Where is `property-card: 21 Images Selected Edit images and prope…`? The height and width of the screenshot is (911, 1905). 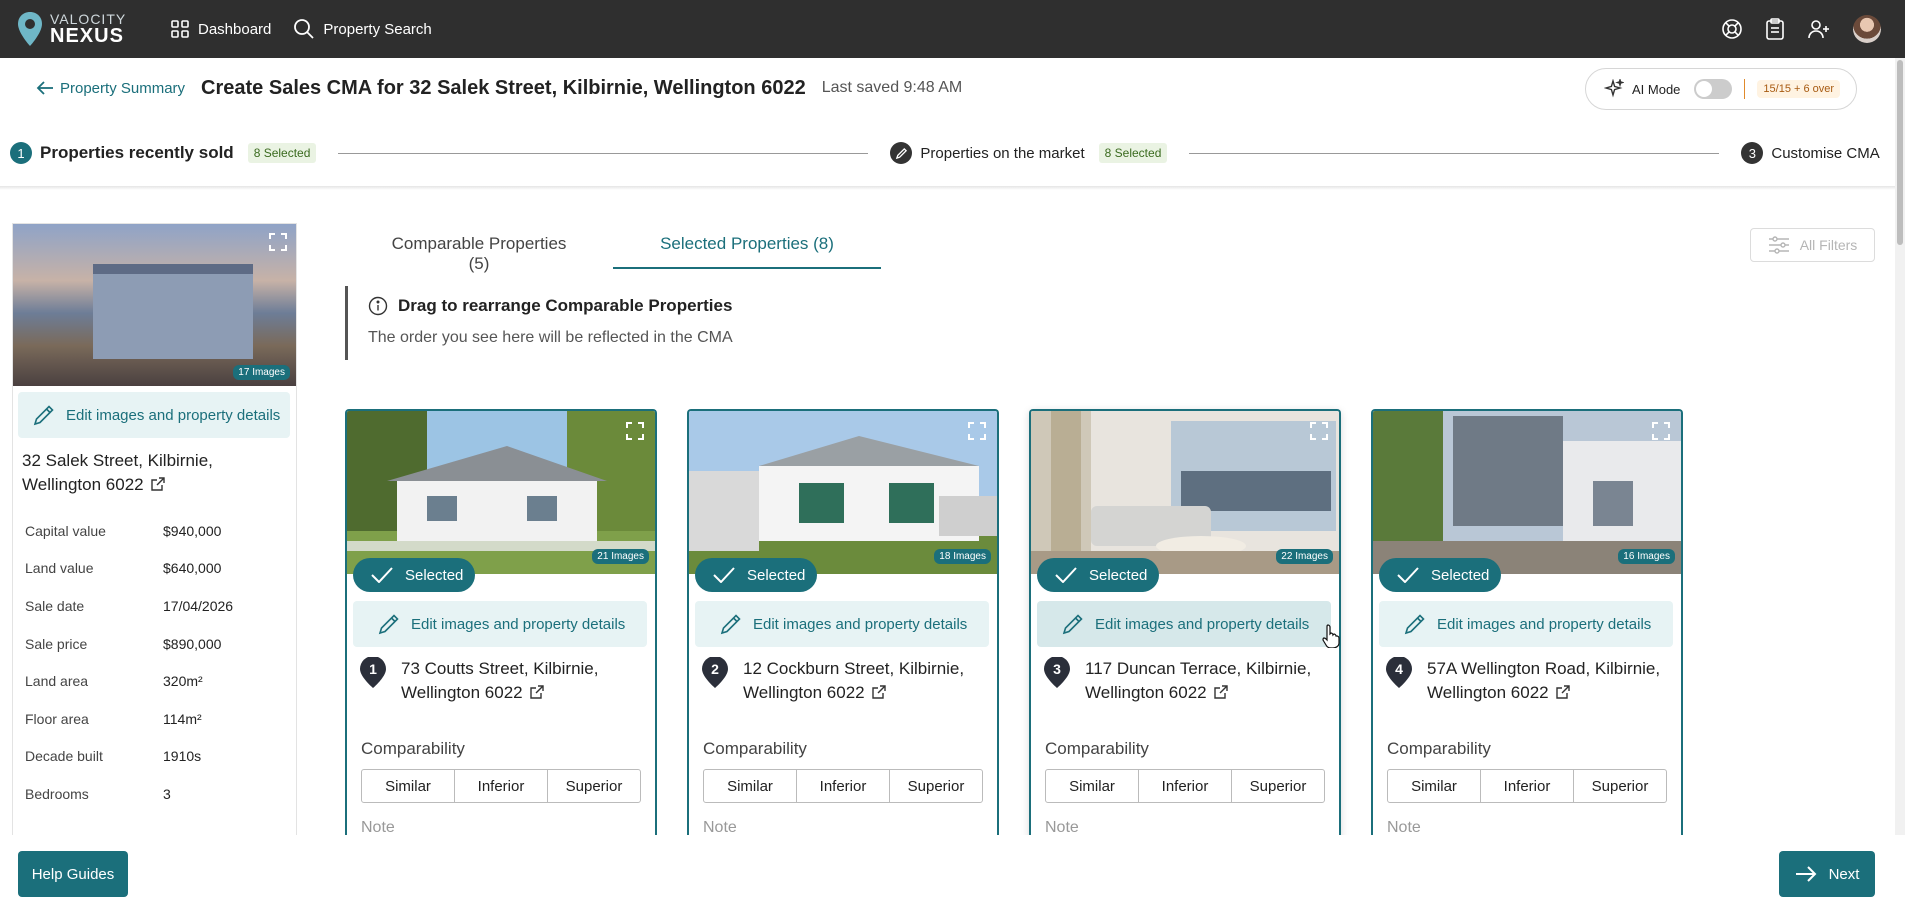
property-card: 21 Images Selected Edit images and prope… is located at coordinates (501, 624).